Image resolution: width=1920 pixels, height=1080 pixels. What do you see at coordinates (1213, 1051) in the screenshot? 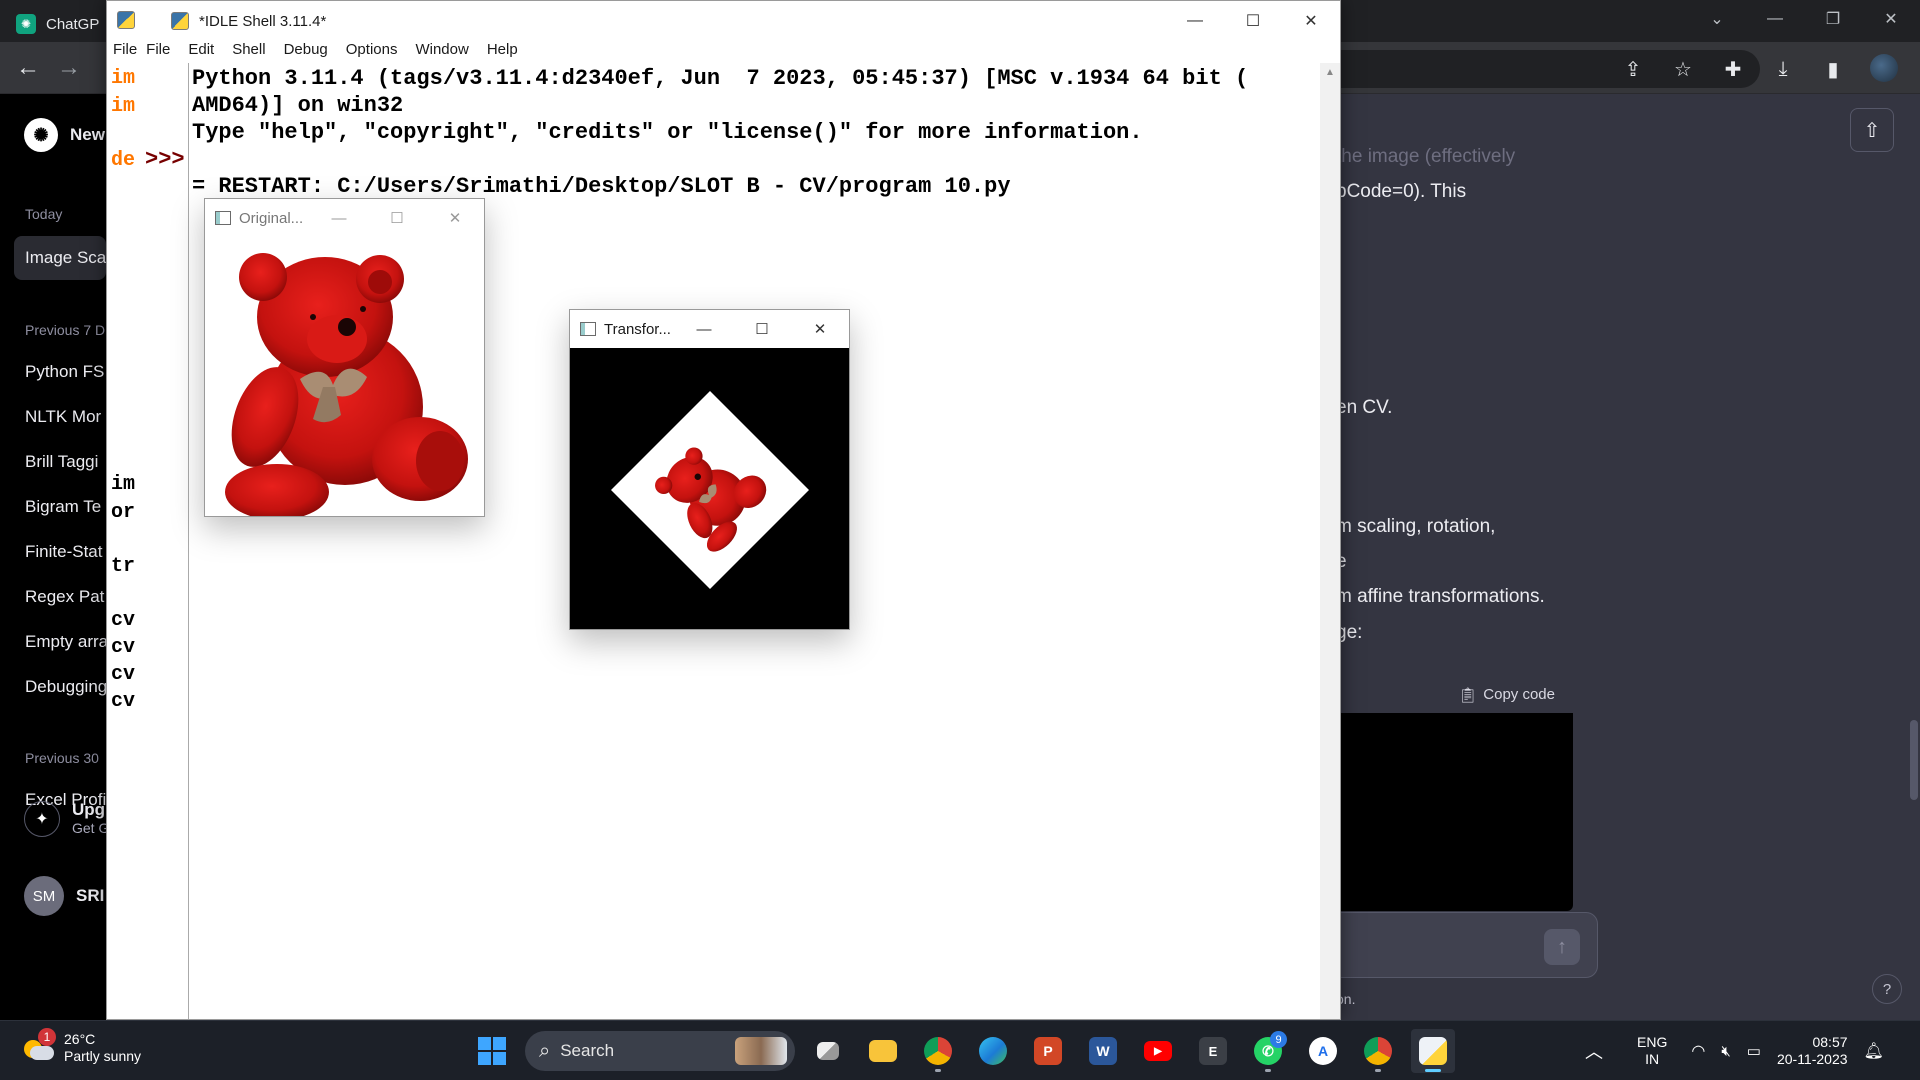
I see `app-e-taskbar-button: E` at bounding box center [1213, 1051].